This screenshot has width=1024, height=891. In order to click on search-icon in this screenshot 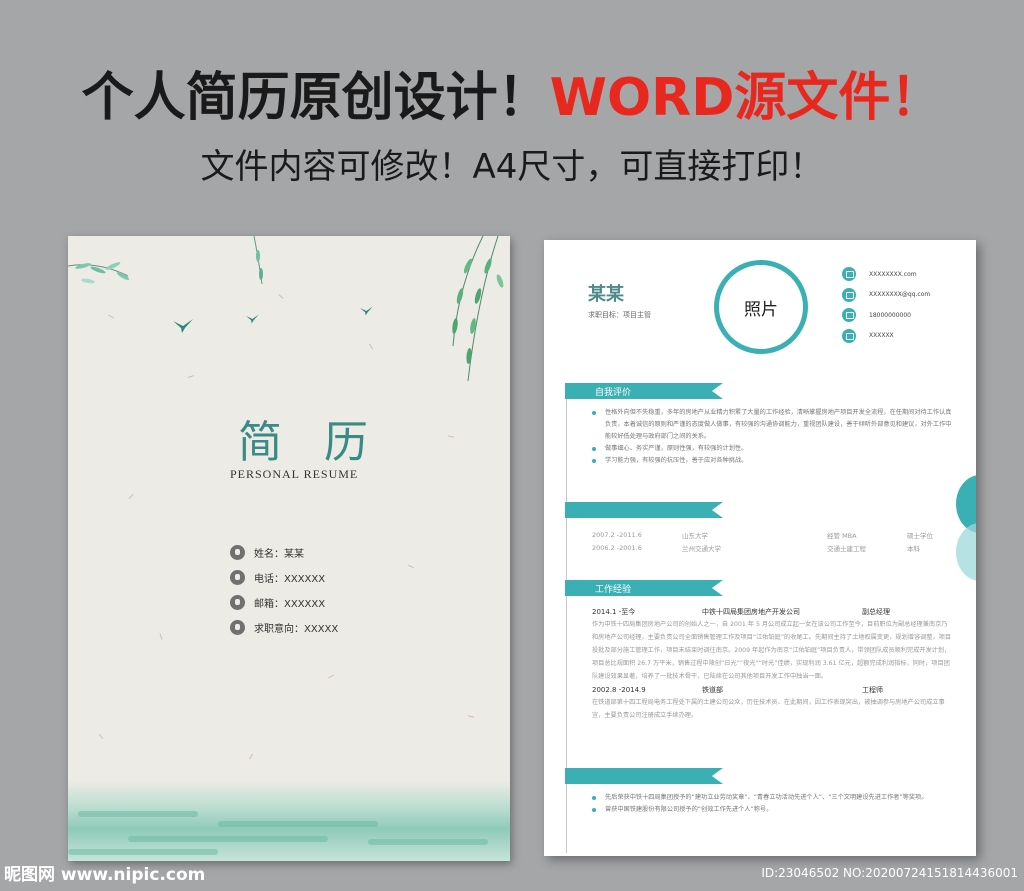, I will do `click(237, 627)`.